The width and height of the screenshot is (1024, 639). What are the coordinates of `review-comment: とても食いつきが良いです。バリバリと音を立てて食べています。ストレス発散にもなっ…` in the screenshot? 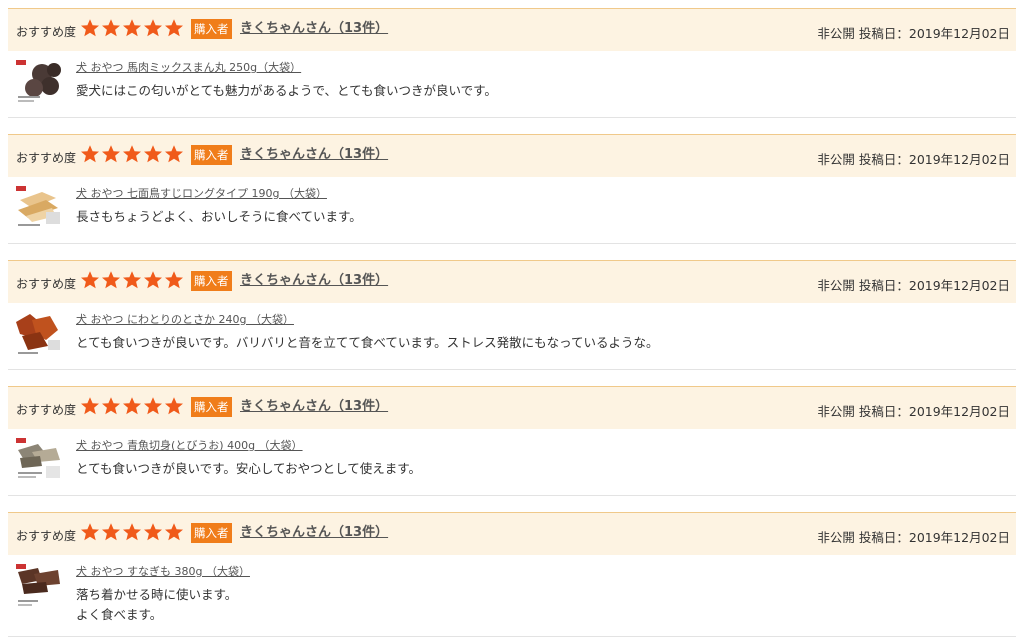 It's located at (367, 343).